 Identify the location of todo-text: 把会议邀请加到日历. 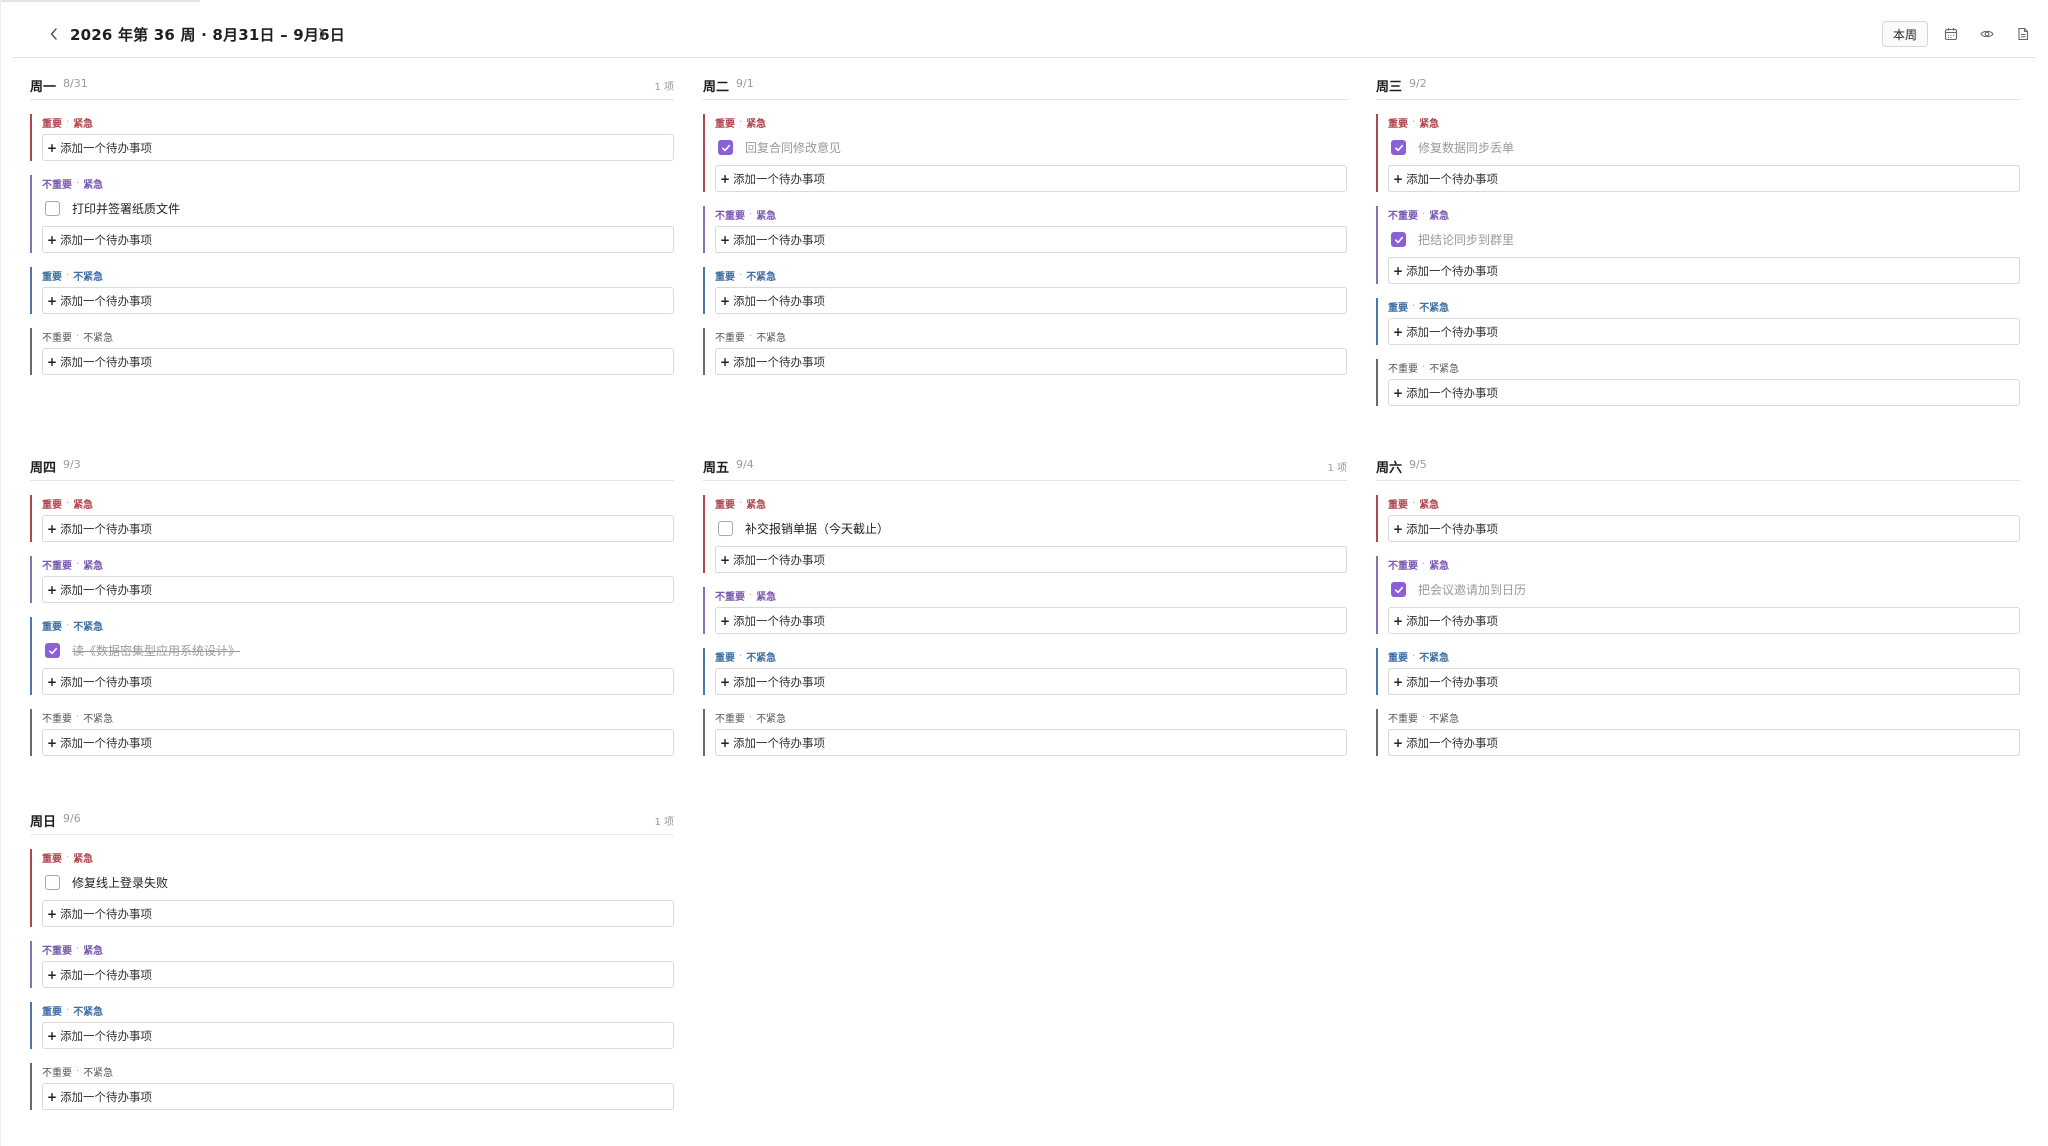
(1472, 589).